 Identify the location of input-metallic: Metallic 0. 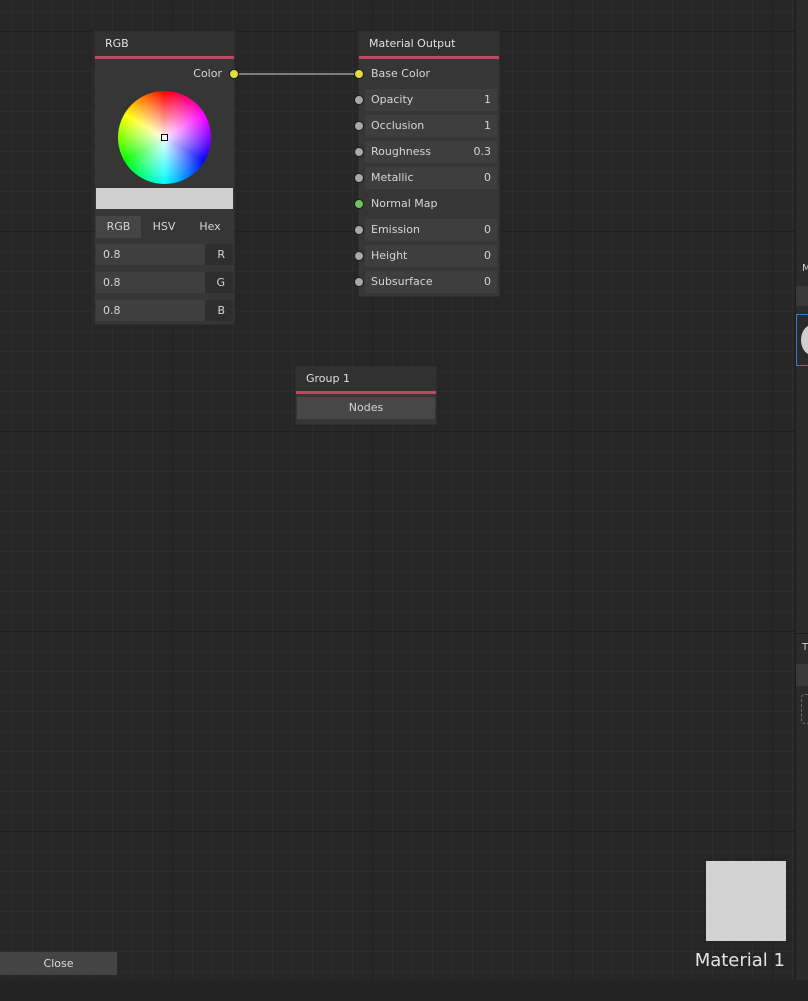
(426, 178).